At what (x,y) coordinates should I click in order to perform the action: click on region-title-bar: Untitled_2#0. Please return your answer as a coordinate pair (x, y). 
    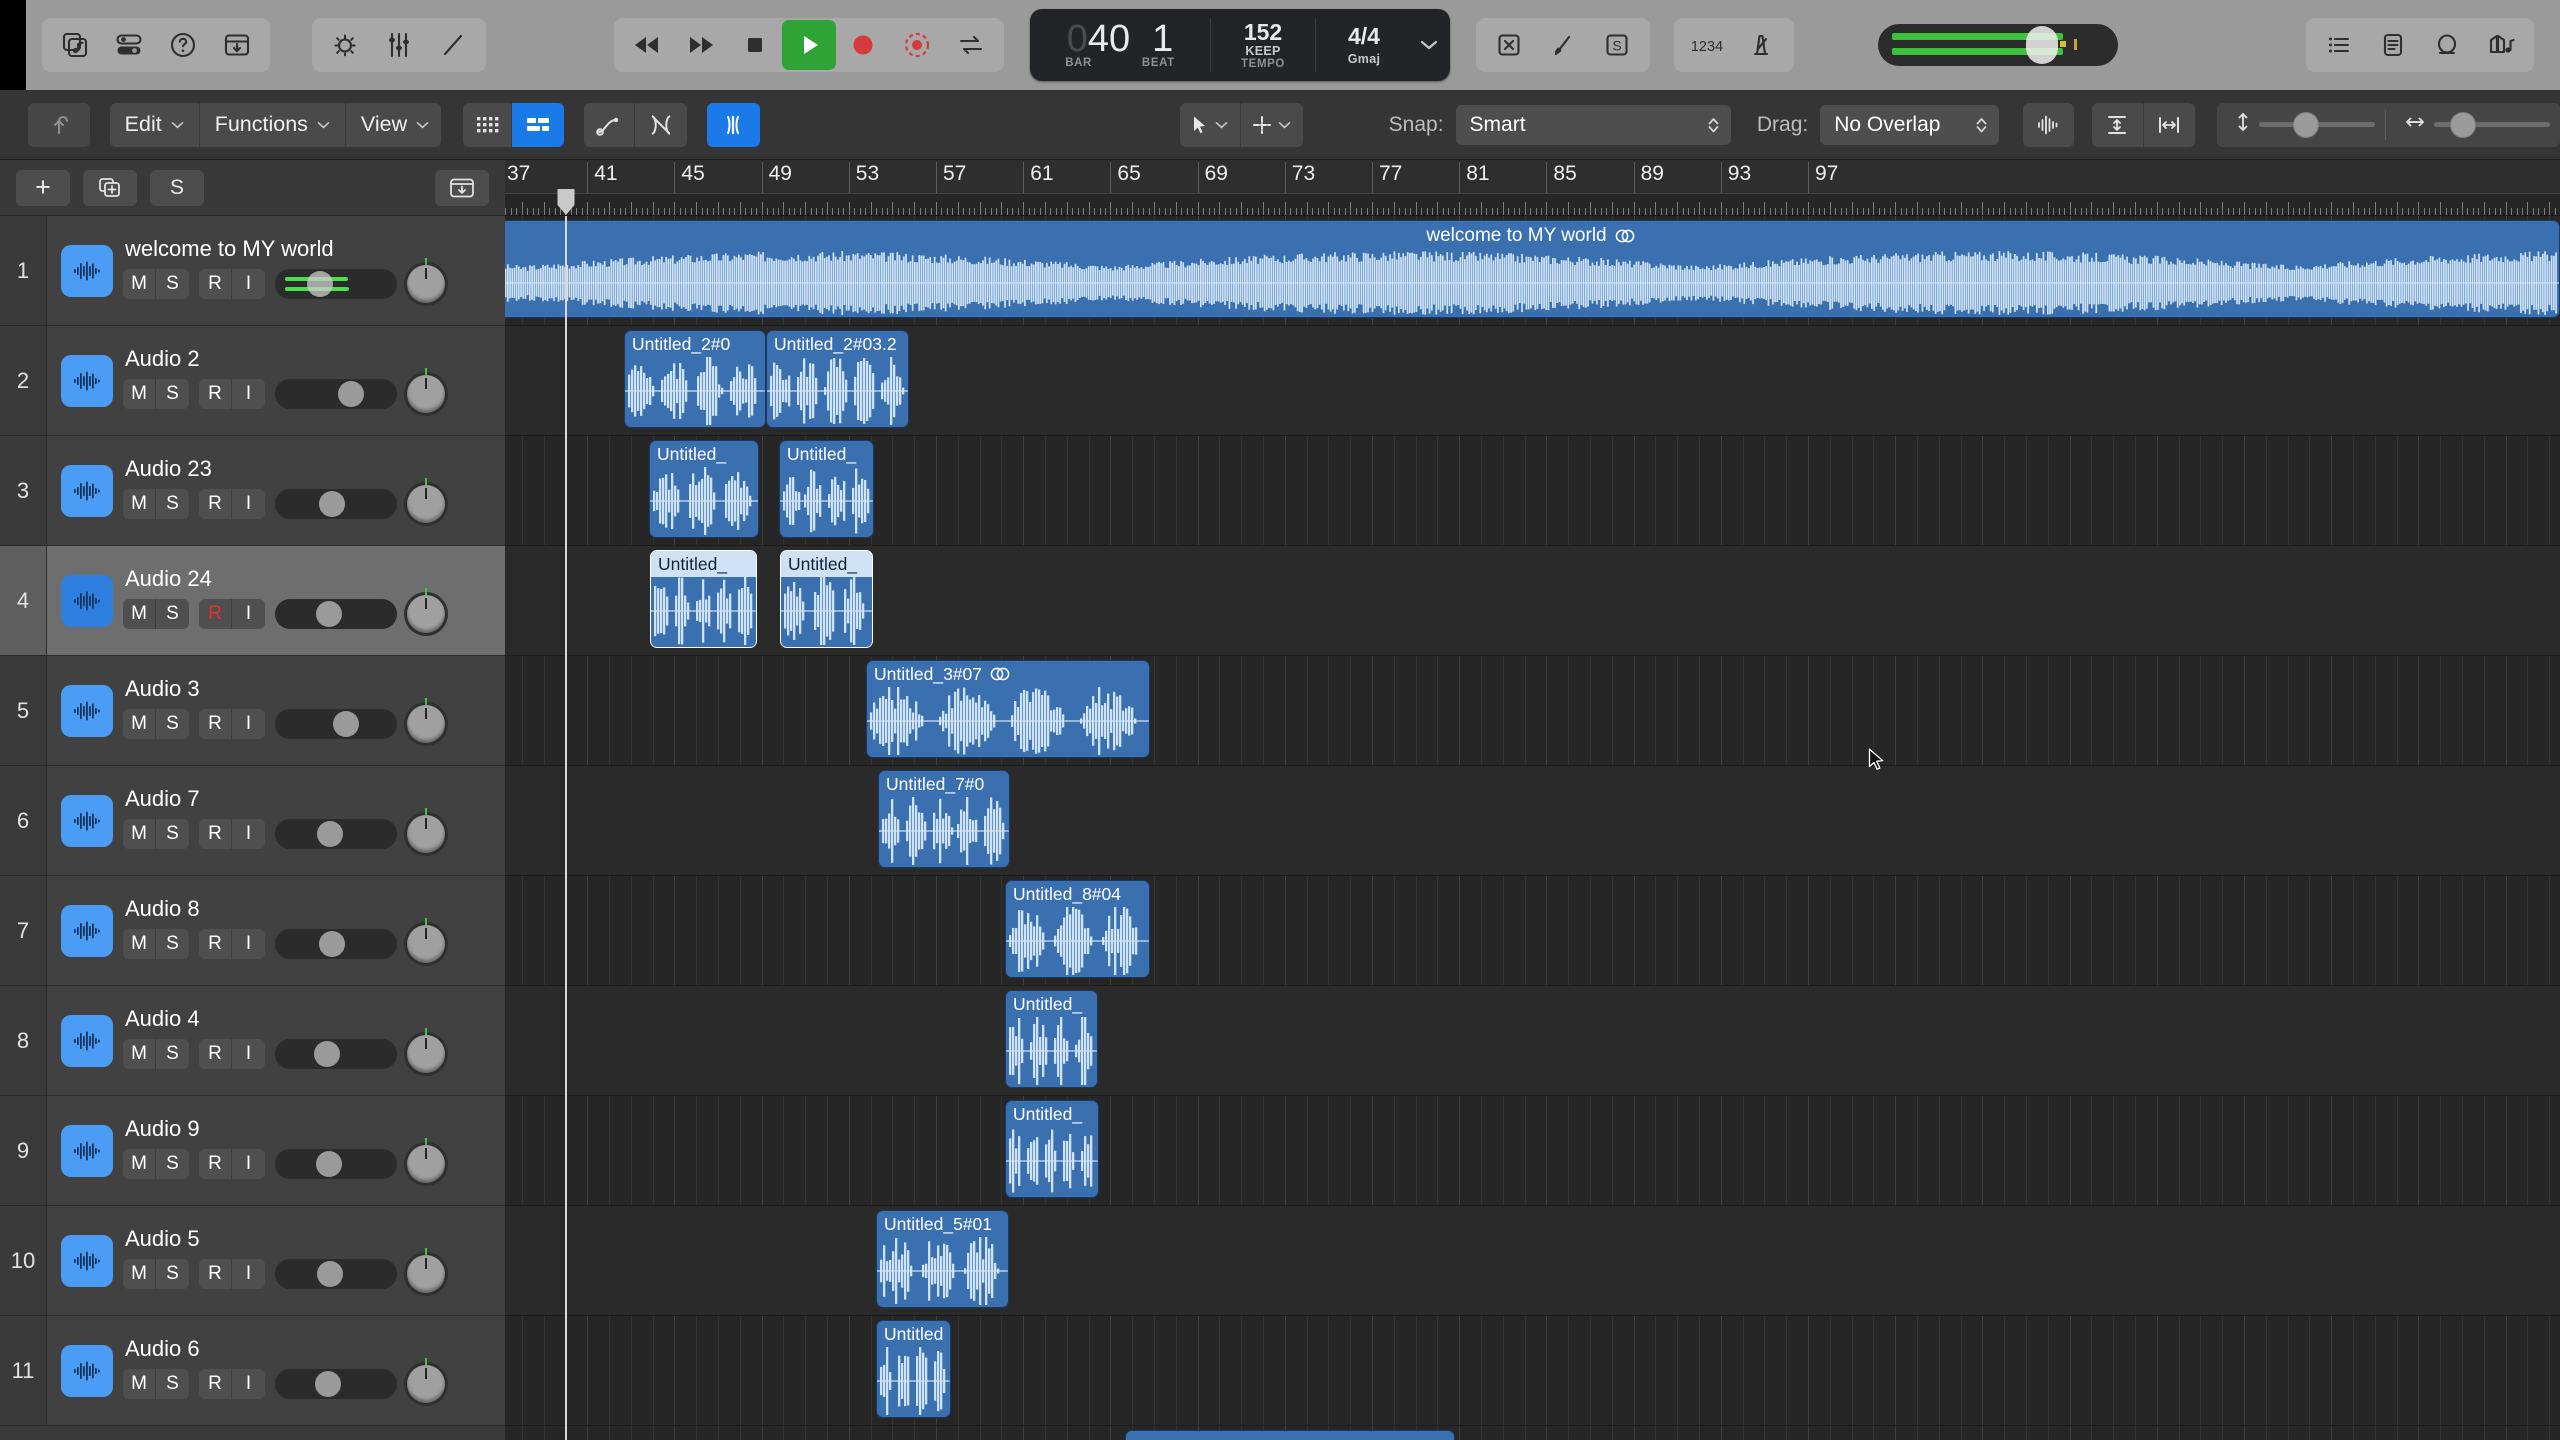
    Looking at the image, I should click on (695, 344).